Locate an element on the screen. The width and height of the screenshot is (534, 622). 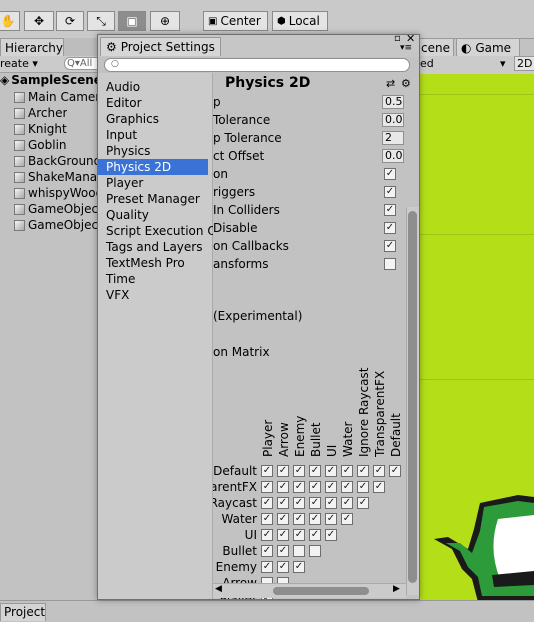
create-dropdown: reate ▾ is located at coordinates (19, 63).